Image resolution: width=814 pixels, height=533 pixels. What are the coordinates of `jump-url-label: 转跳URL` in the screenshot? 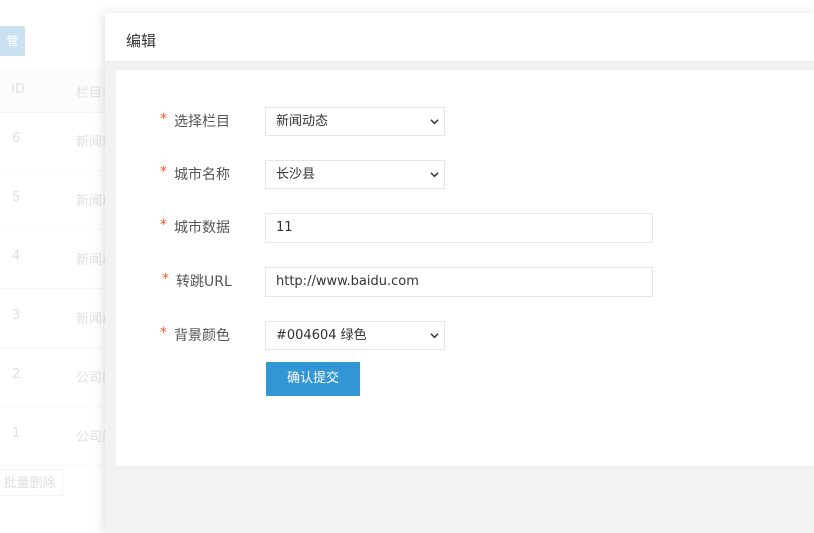 It's located at (204, 282).